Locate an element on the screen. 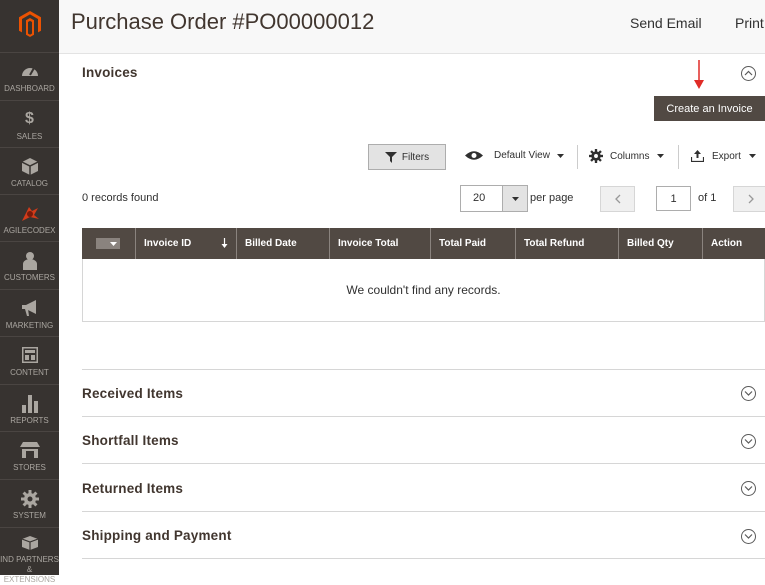 This screenshot has height=585, width=765. create-invoice-button: Create an Invoice is located at coordinates (709, 108).